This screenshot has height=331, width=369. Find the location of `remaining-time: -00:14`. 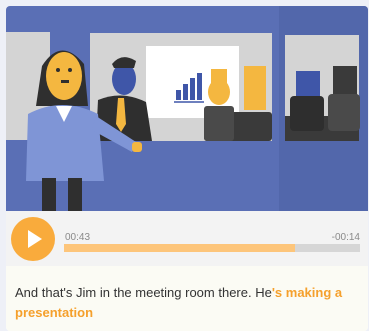

remaining-time: -00:14 is located at coordinates (345, 237).